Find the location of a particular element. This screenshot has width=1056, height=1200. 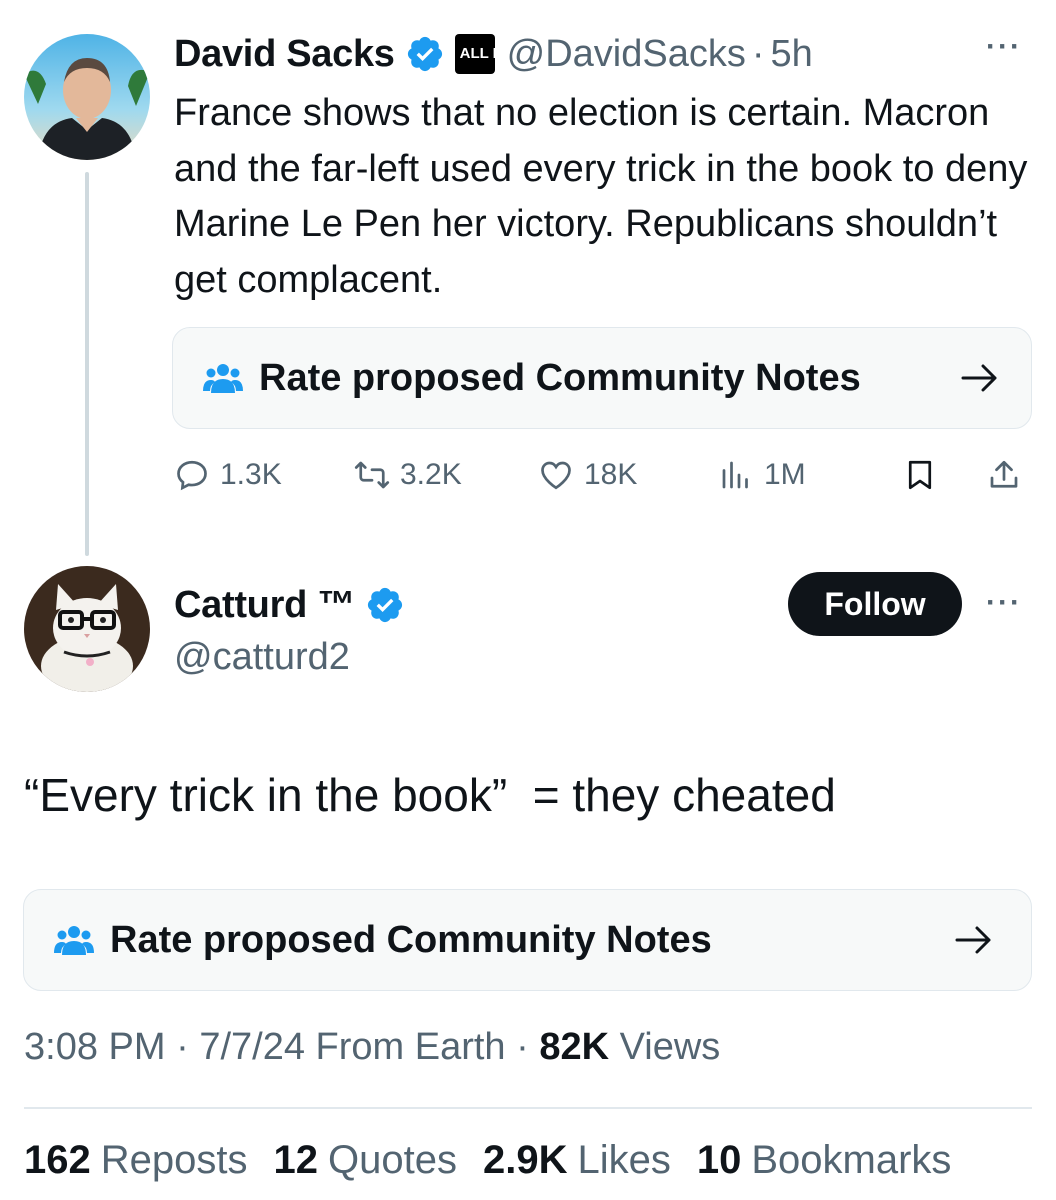

stat-count: 10 is located at coordinates (719, 1160).